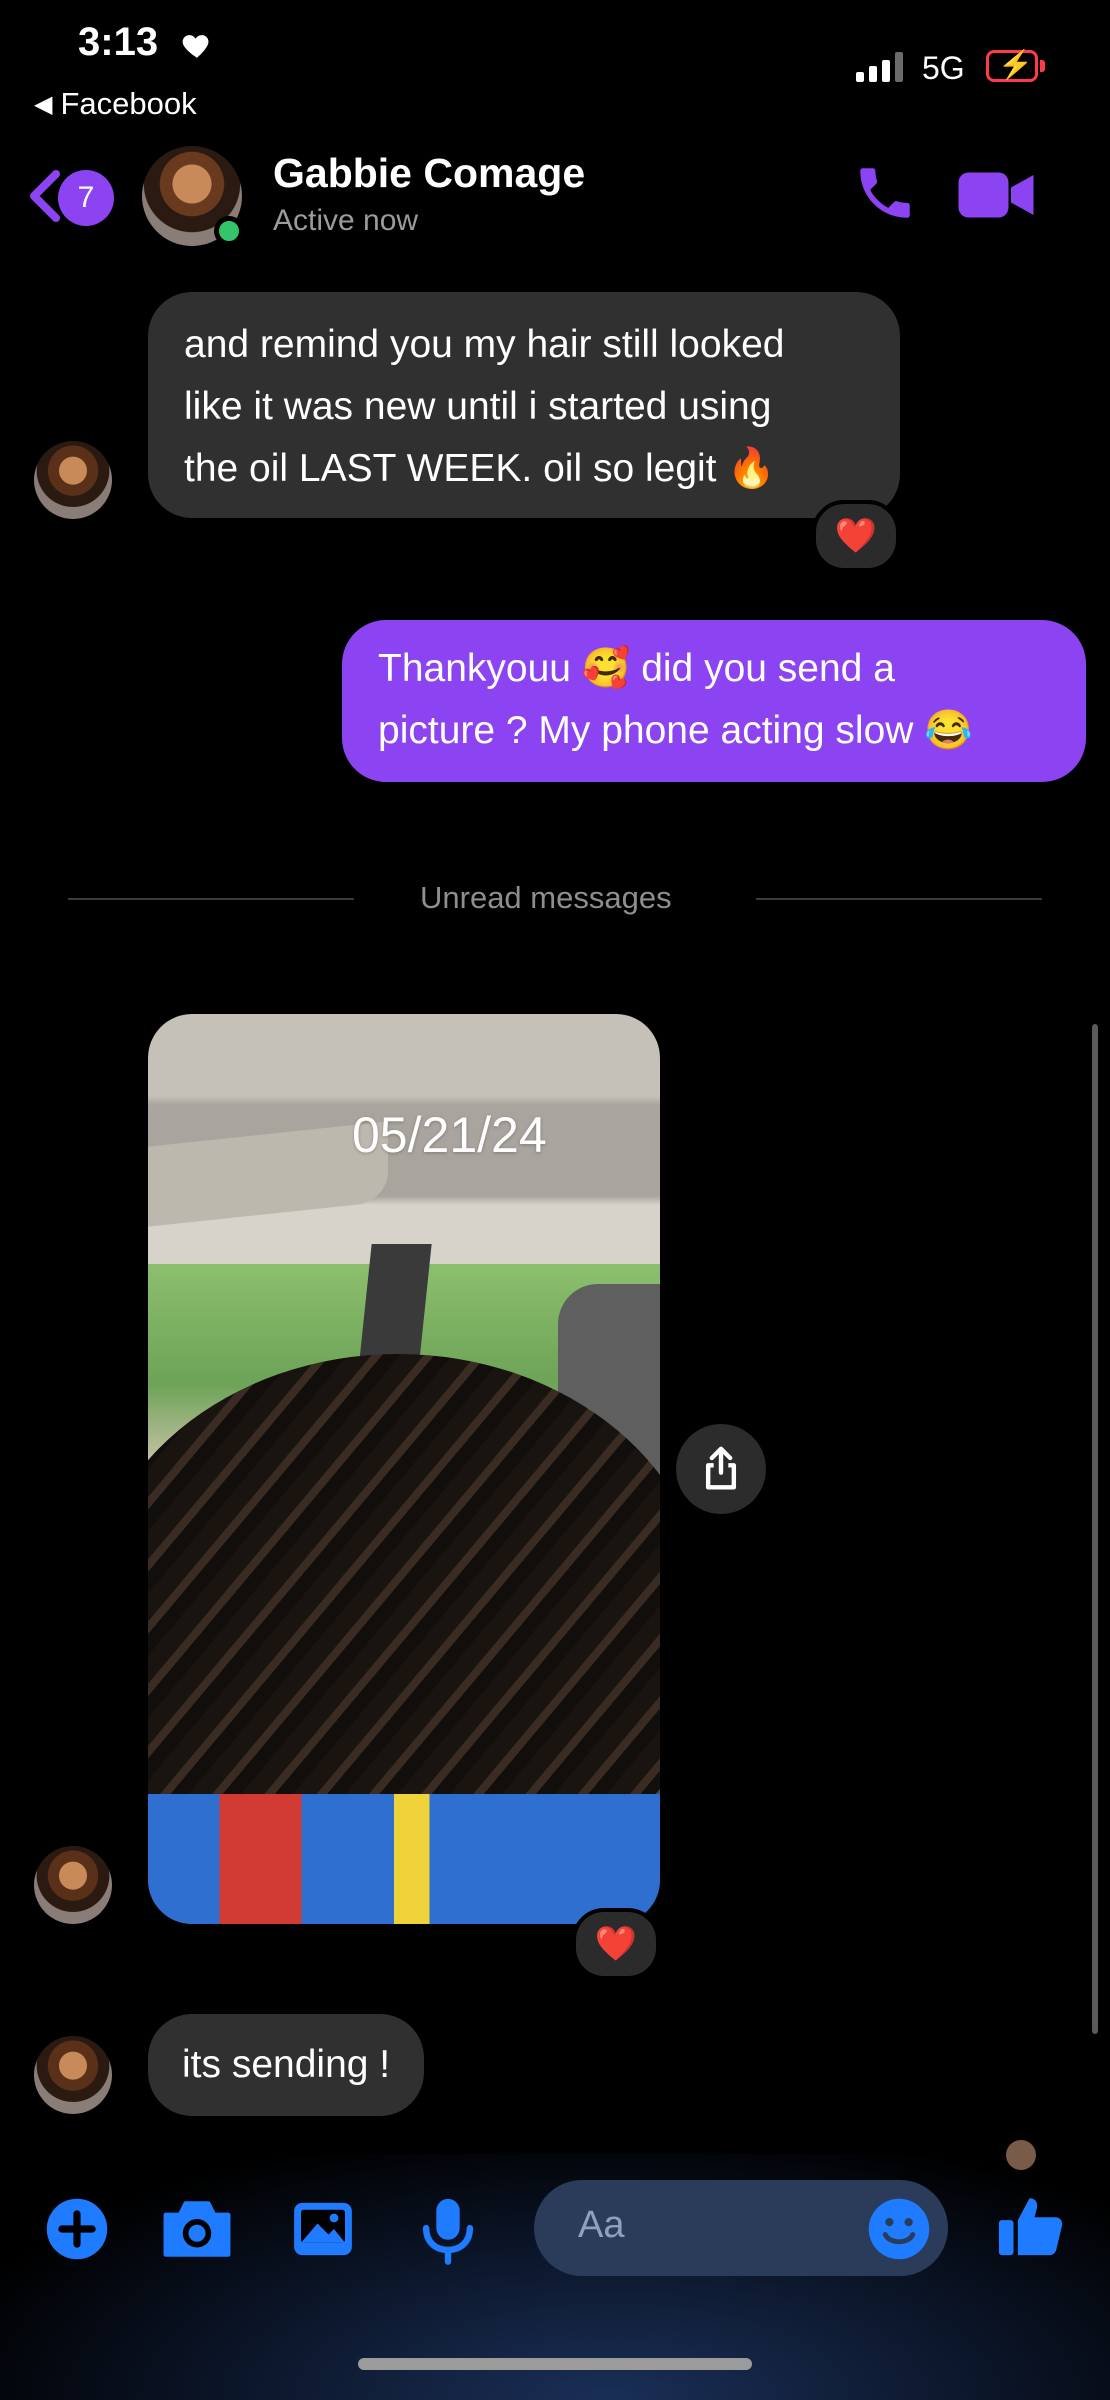  Describe the element at coordinates (996, 195) in the screenshot. I see `video-camera-icon` at that location.